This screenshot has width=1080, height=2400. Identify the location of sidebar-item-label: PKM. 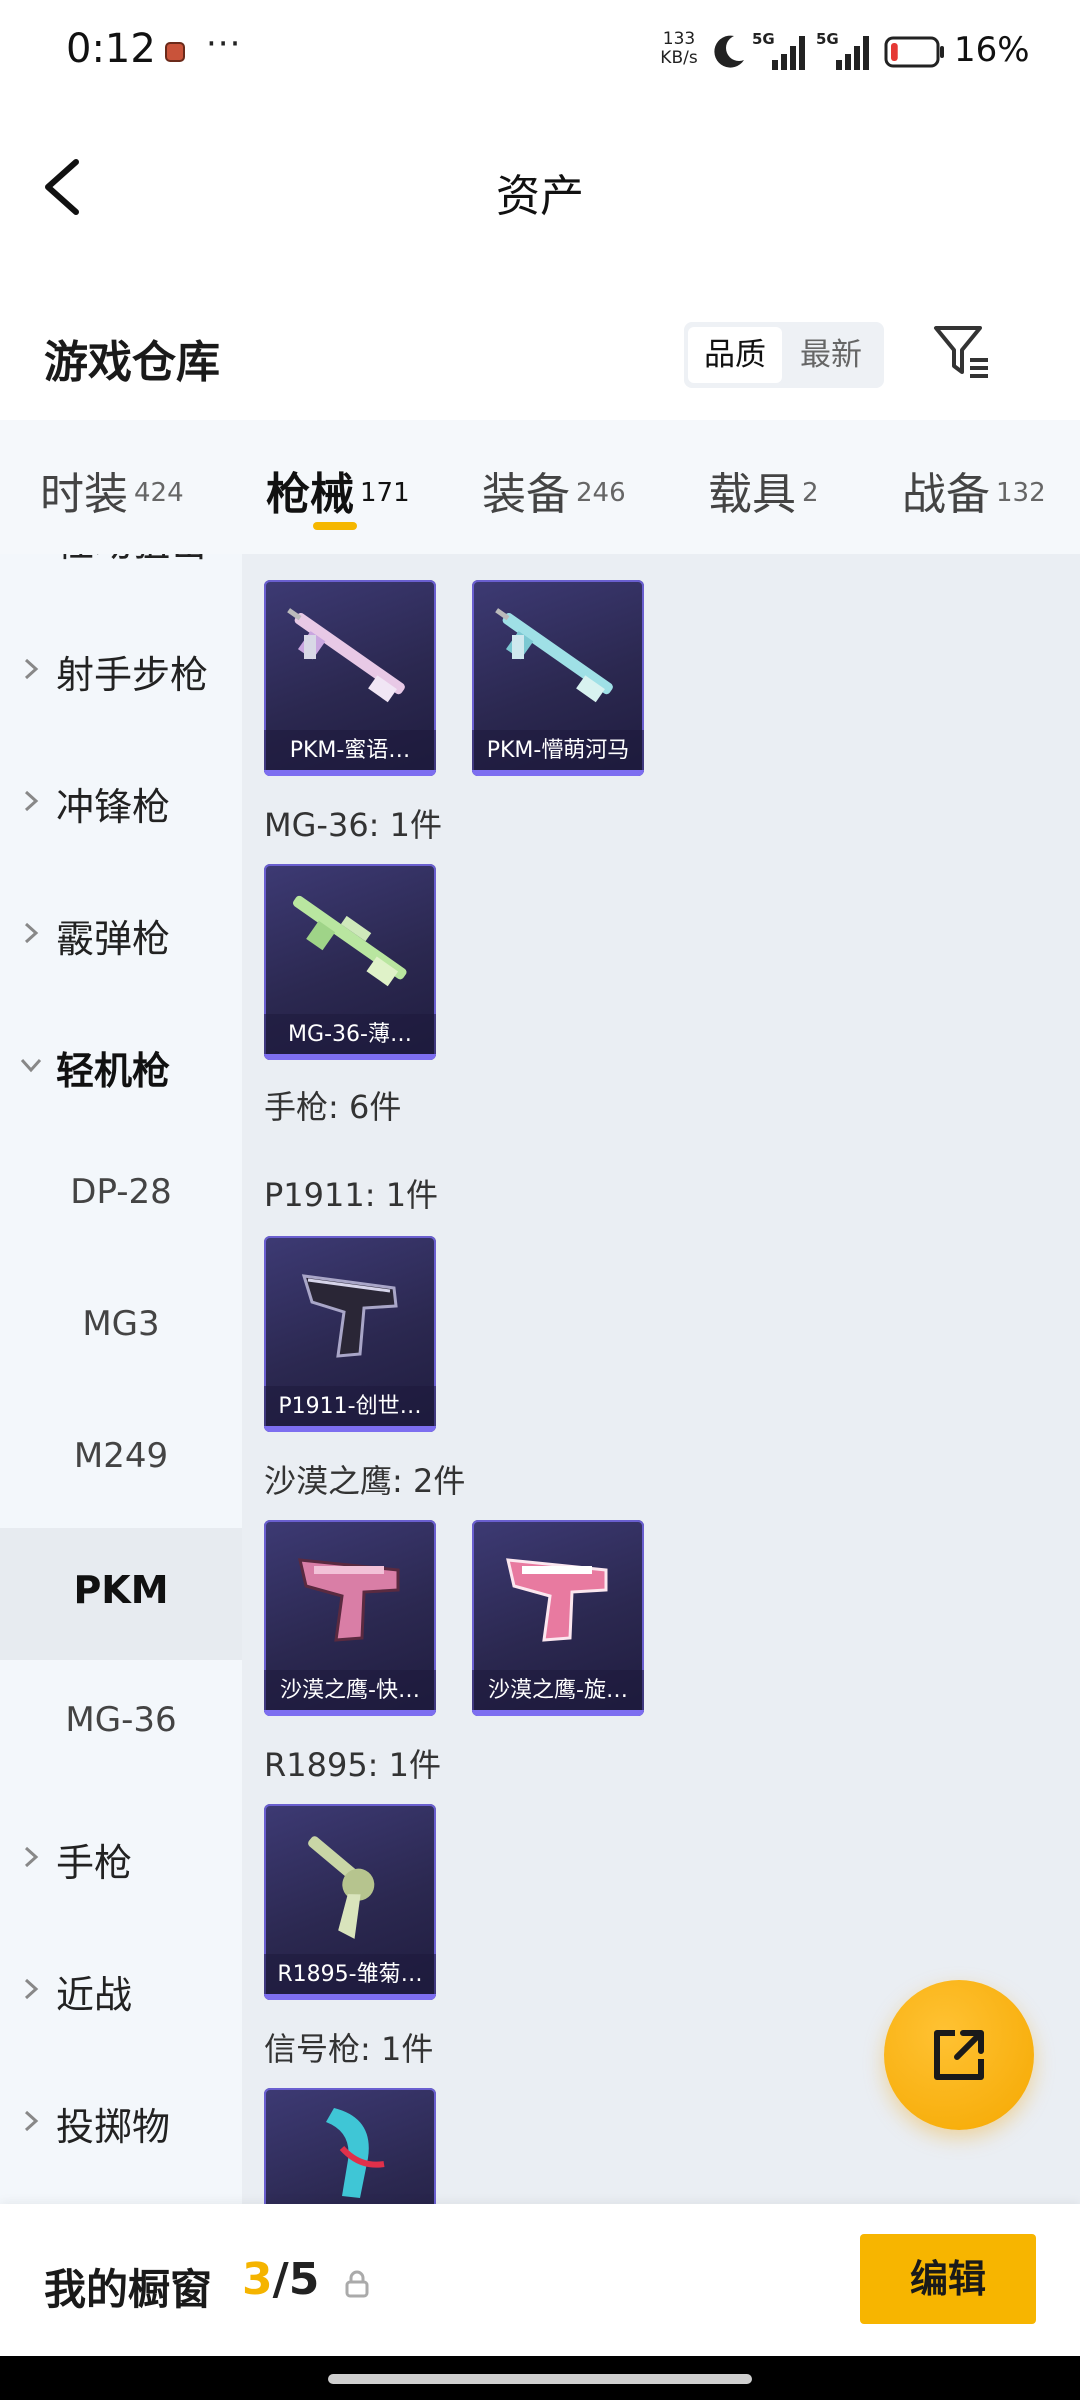
(121, 1590).